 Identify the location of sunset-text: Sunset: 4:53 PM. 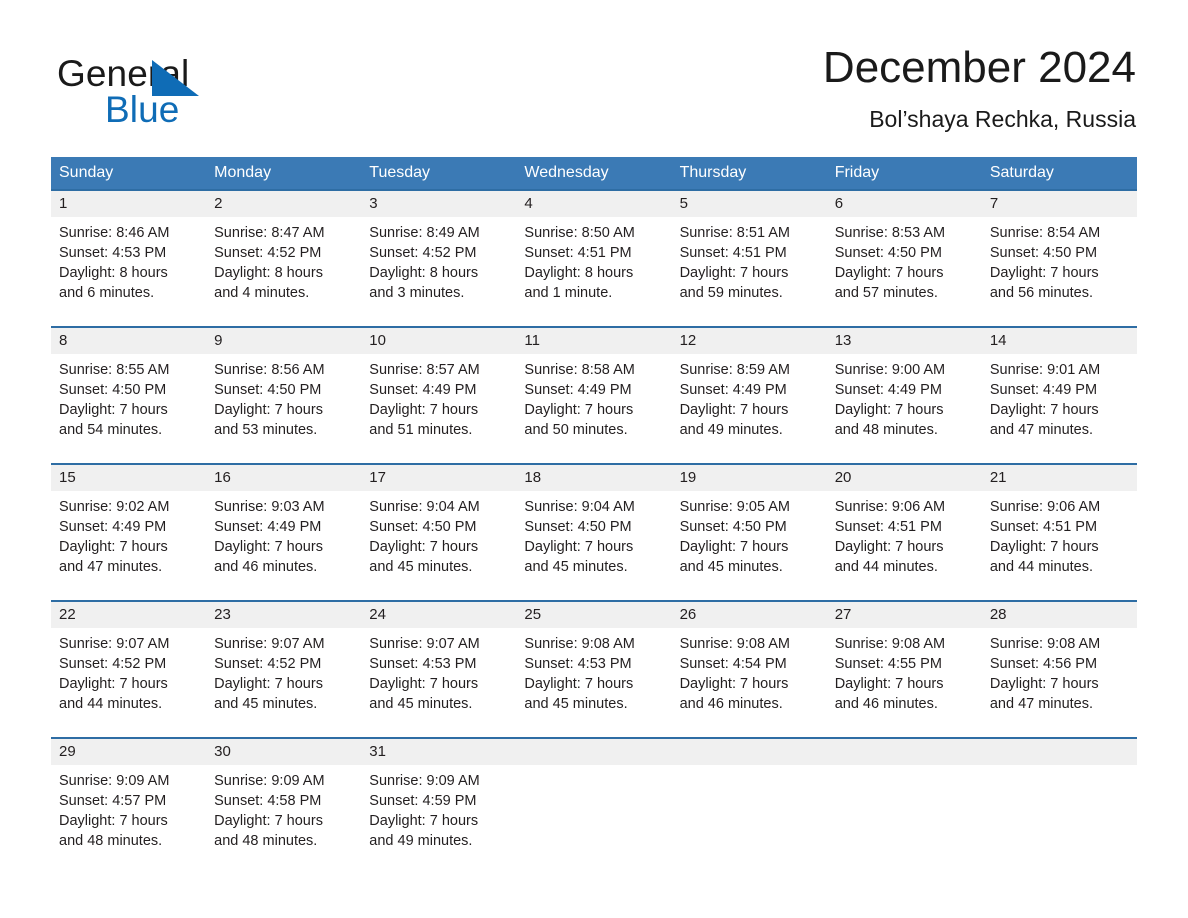
(423, 664).